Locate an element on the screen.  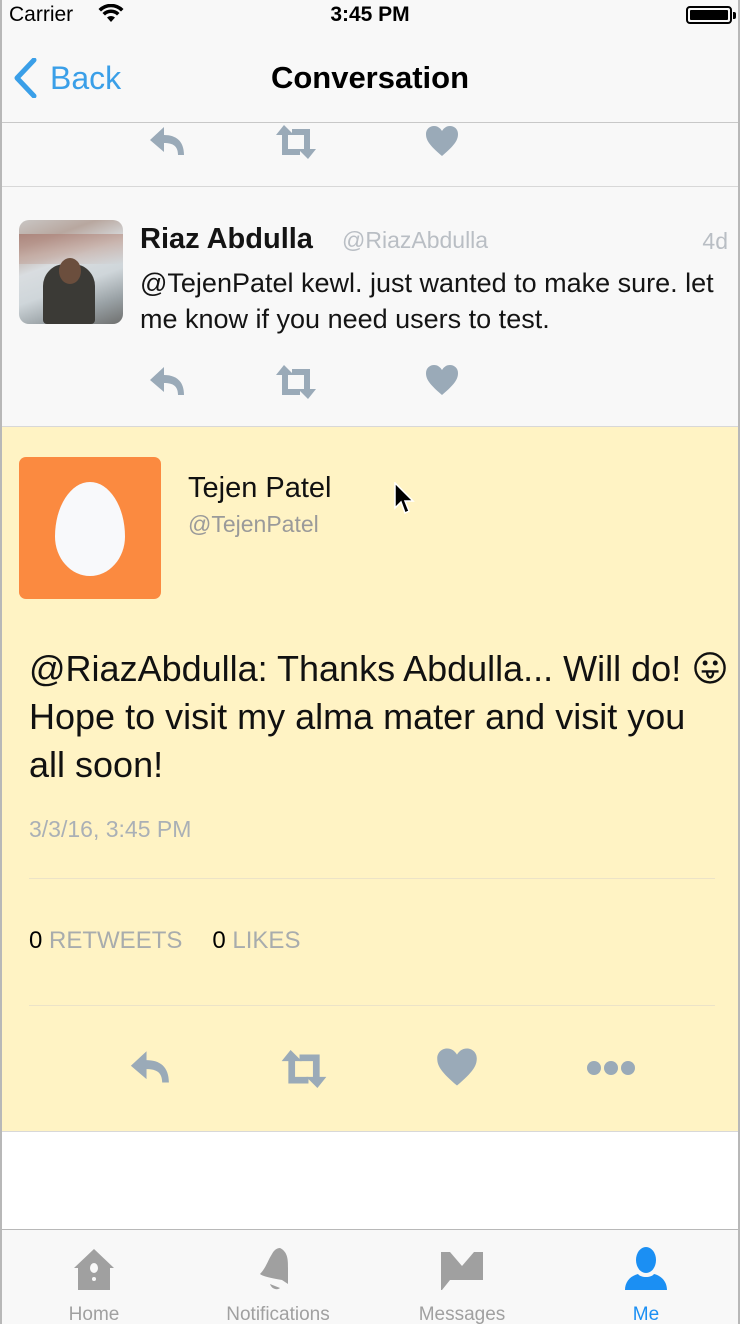
tab-label: Home is located at coordinates (94, 1314).